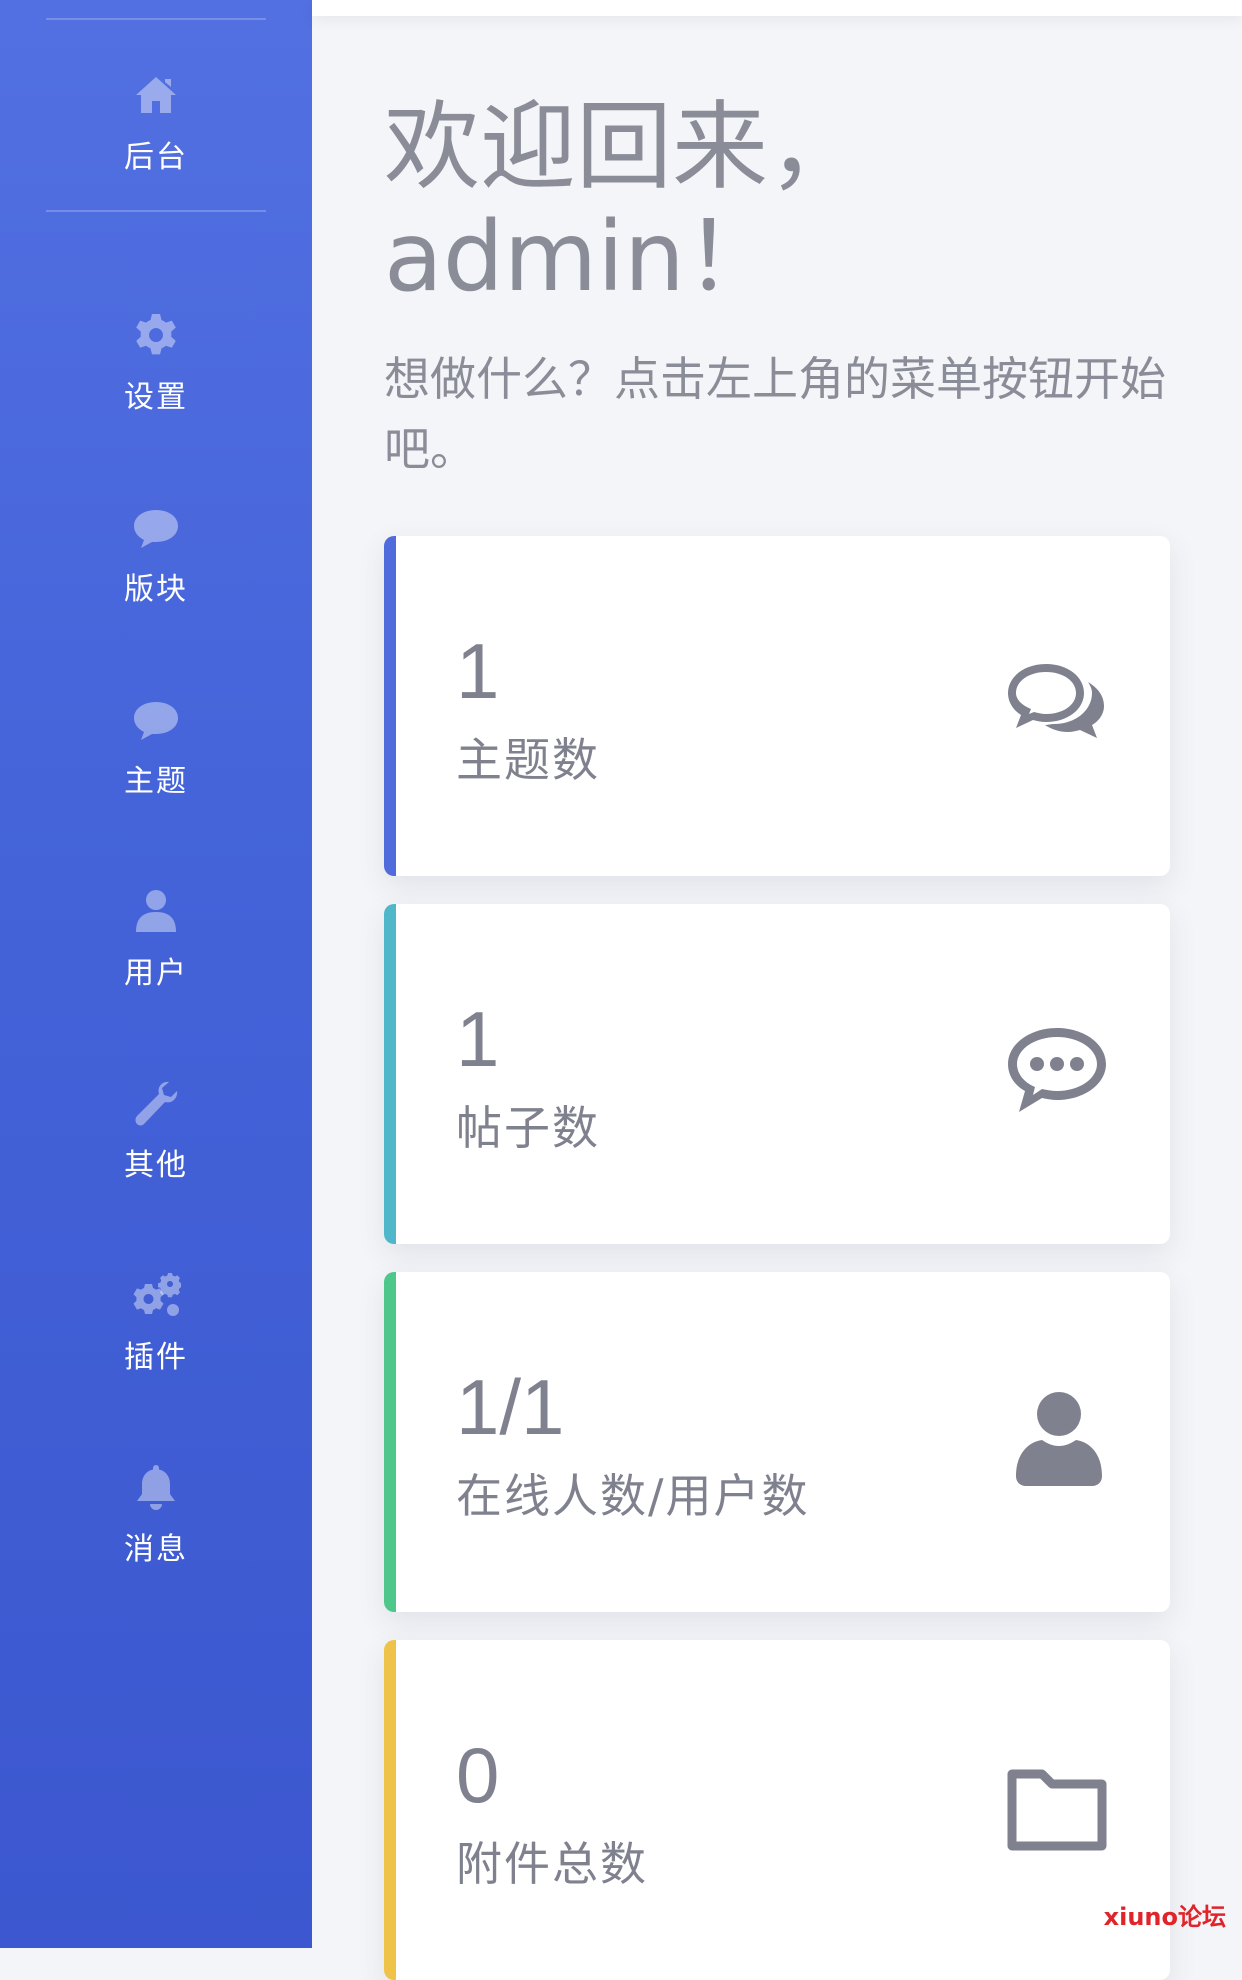 The width and height of the screenshot is (1242, 1980). I want to click on stat-card-attachments: 0 附件总数, so click(777, 1810).